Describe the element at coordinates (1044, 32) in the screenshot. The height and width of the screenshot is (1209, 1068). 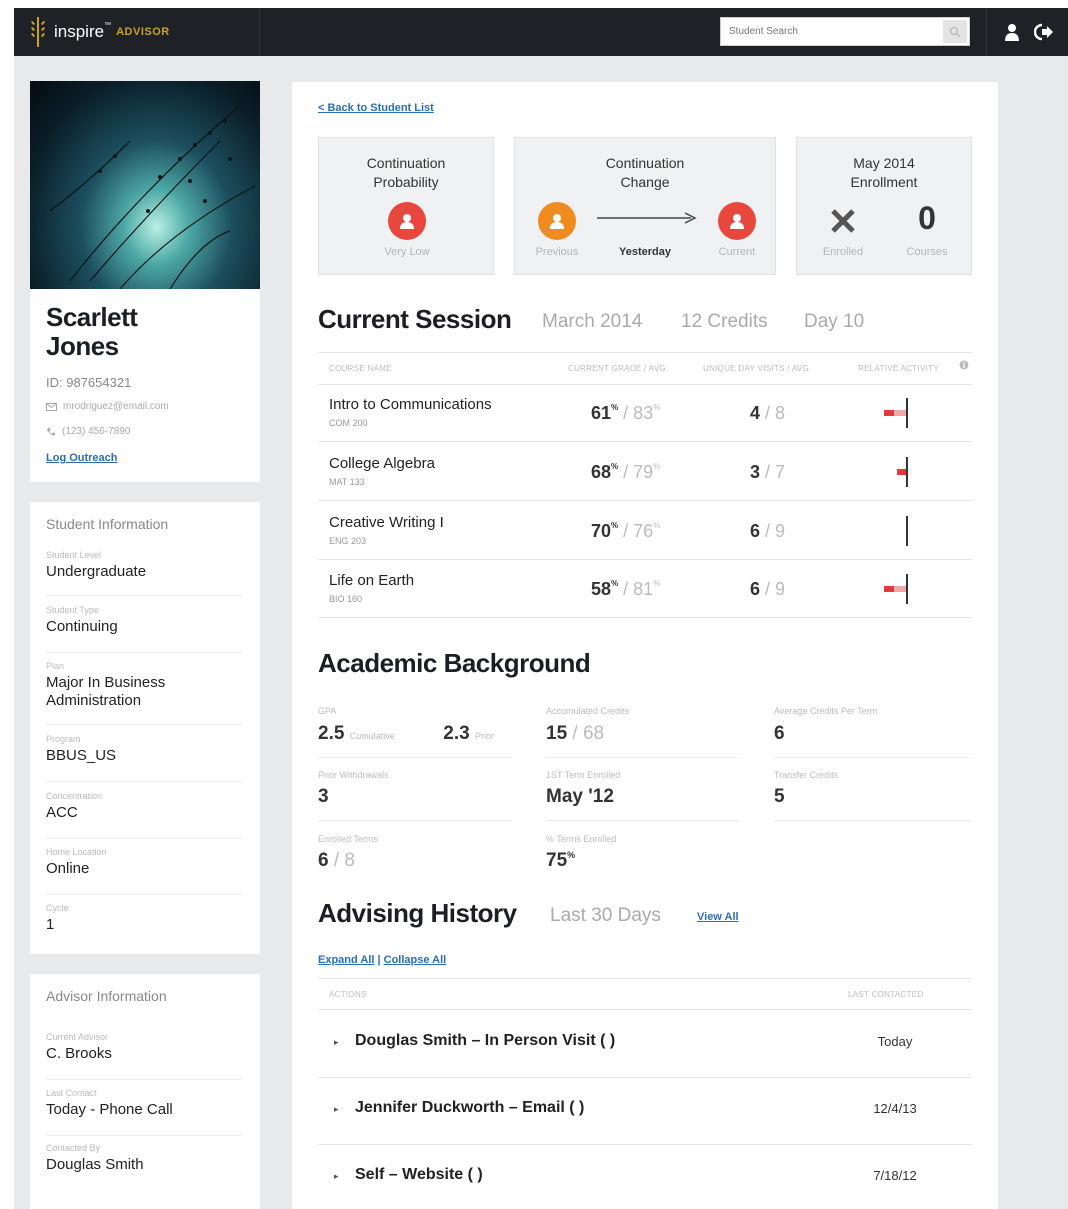
I see `logout-icon` at that location.